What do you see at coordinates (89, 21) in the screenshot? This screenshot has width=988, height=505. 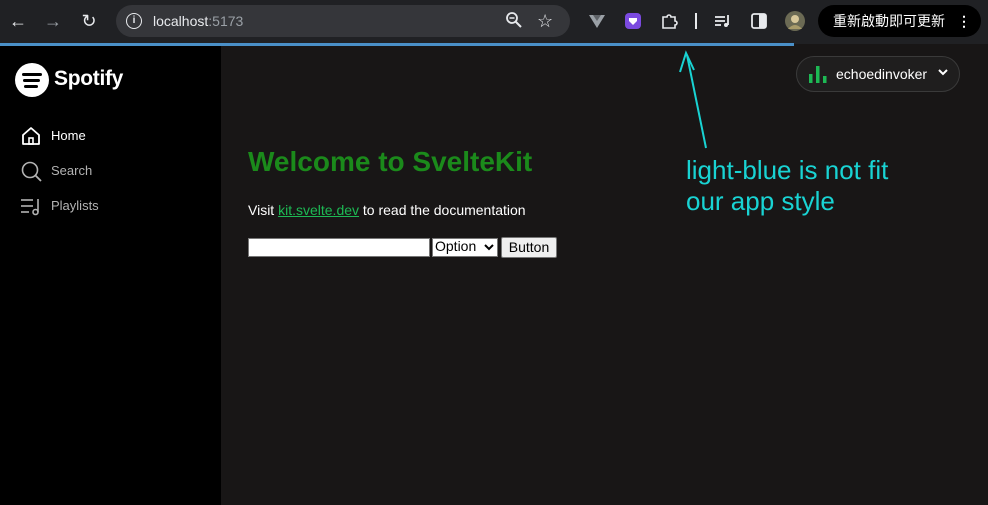 I see `reload-icon: ↻` at bounding box center [89, 21].